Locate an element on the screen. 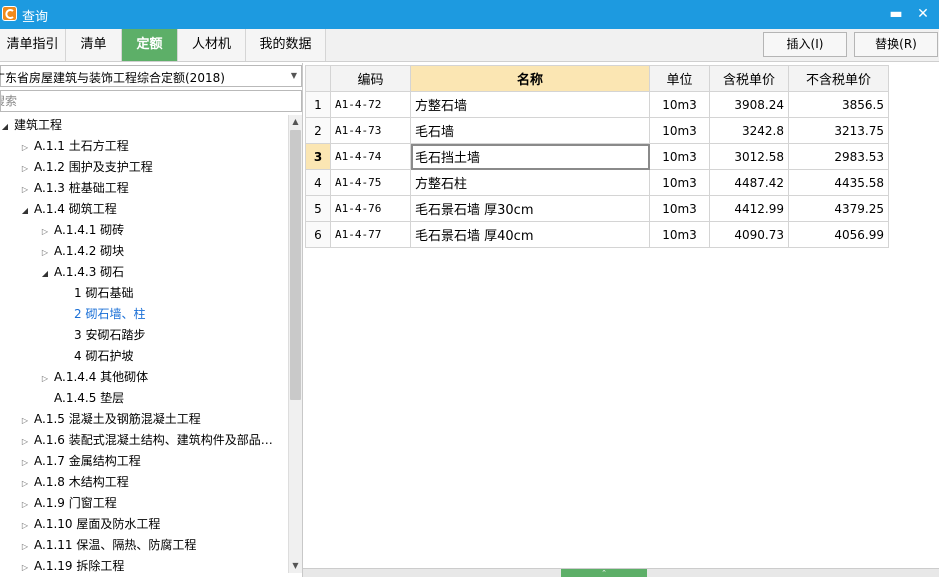  tree-node: ▷ A.1.2 围护及支护工程 is located at coordinates (86, 167).